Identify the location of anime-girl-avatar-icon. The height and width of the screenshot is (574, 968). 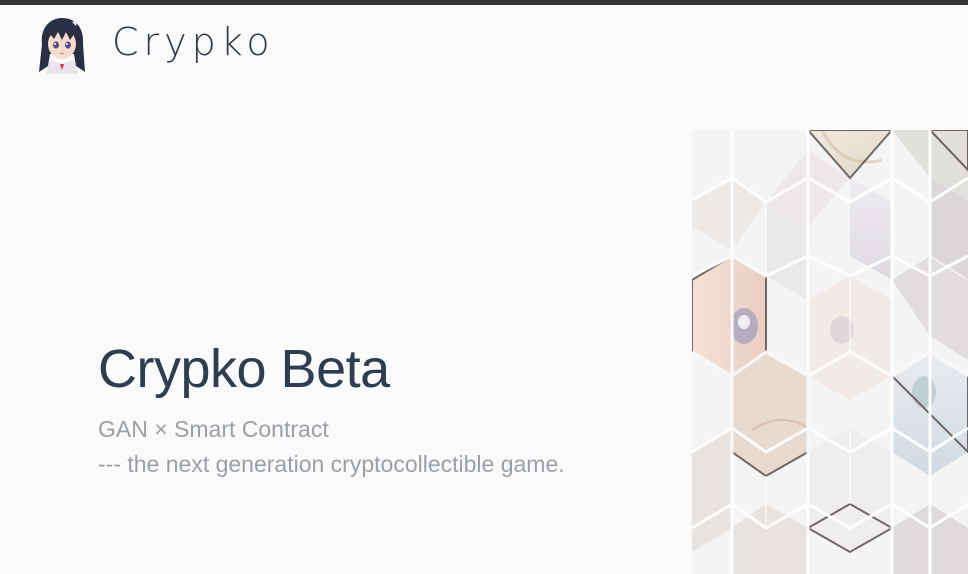
(62, 46).